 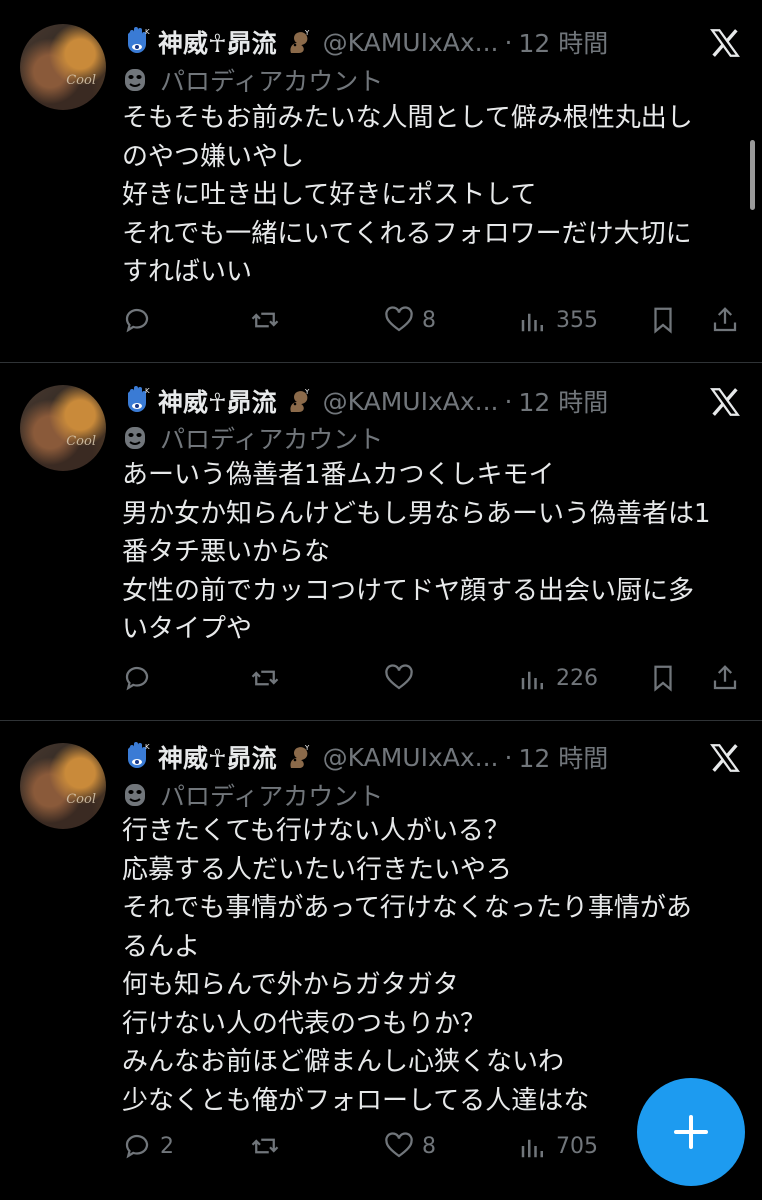 I want to click on reply-button: 2, so click(x=148, y=1146).